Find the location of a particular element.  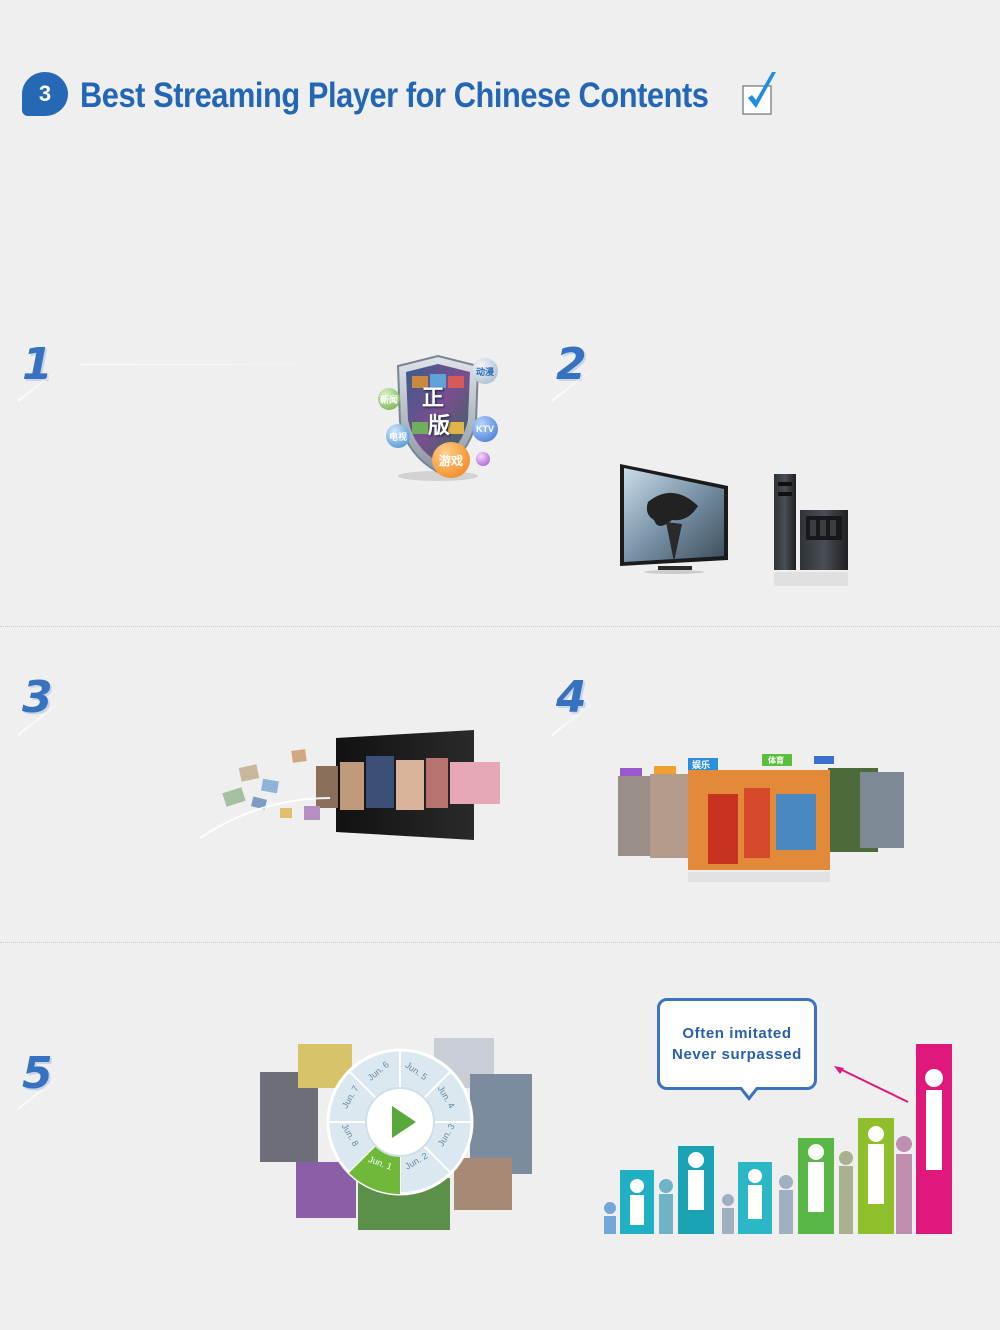

bubble-anime: 动漫 is located at coordinates (485, 371).